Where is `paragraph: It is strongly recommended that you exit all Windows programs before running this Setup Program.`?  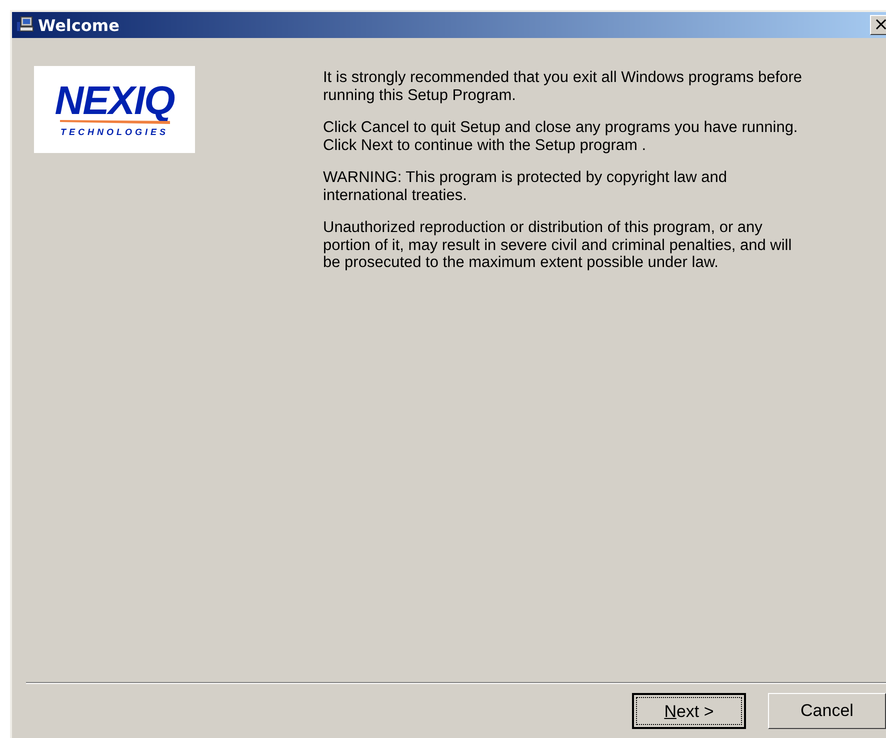
paragraph: It is strongly recommended that you exit all Windows programs before running this Setup Program. is located at coordinates (563, 86).